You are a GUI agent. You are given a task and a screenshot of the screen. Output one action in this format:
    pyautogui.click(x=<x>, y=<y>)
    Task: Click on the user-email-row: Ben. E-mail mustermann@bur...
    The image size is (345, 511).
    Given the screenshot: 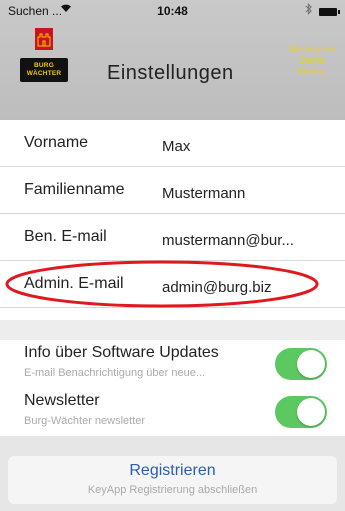 What is the action you would take?
    pyautogui.click(x=172, y=237)
    